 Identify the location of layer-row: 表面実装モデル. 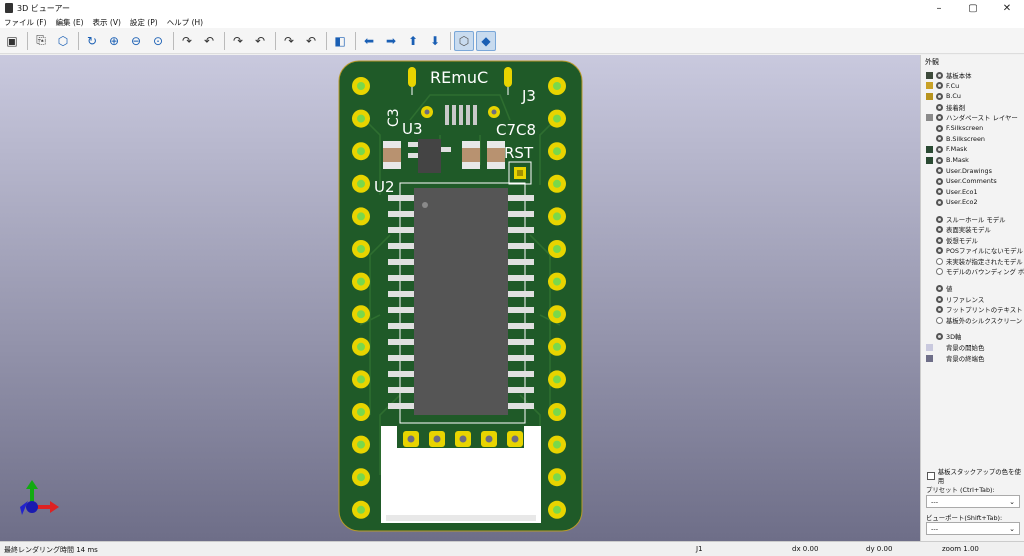
(972, 229).